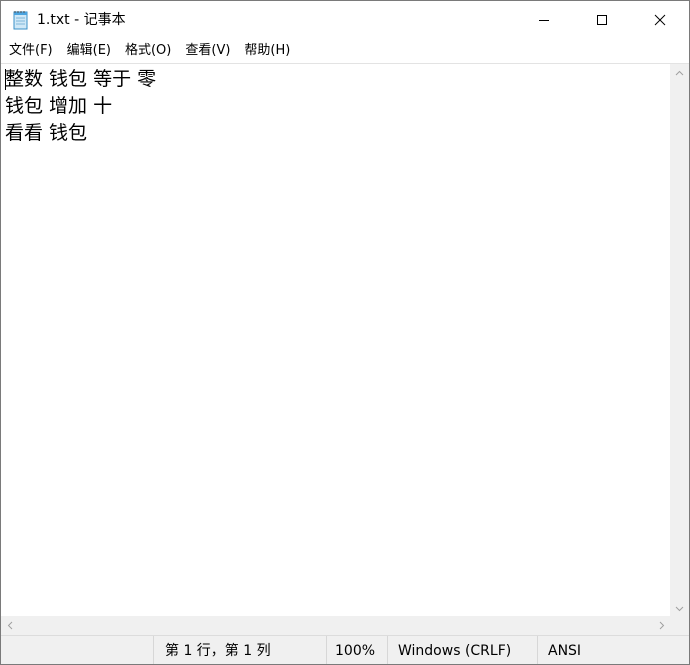 This screenshot has height=665, width=690. I want to click on scroll-down-button, so click(679, 608).